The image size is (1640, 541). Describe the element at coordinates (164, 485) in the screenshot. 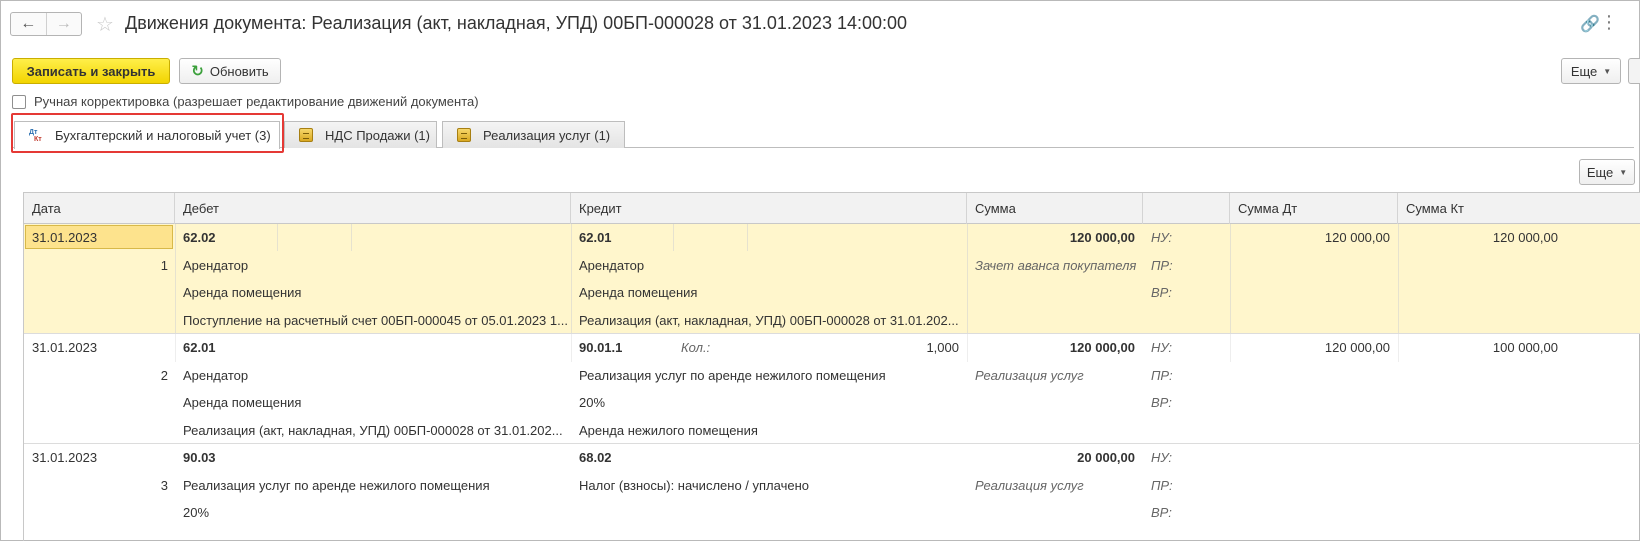

I see `row-number: 3` at that location.